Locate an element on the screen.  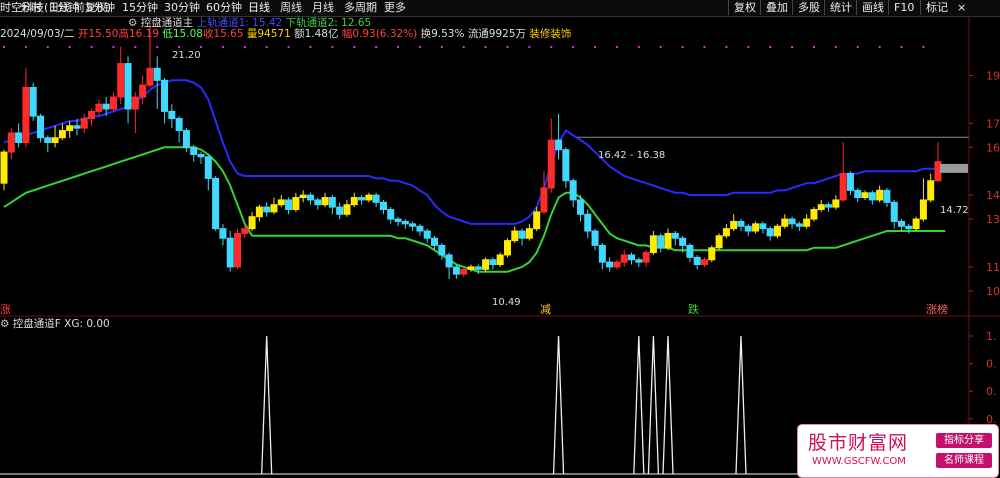
label-left: 涨 is located at coordinates (5, 309).